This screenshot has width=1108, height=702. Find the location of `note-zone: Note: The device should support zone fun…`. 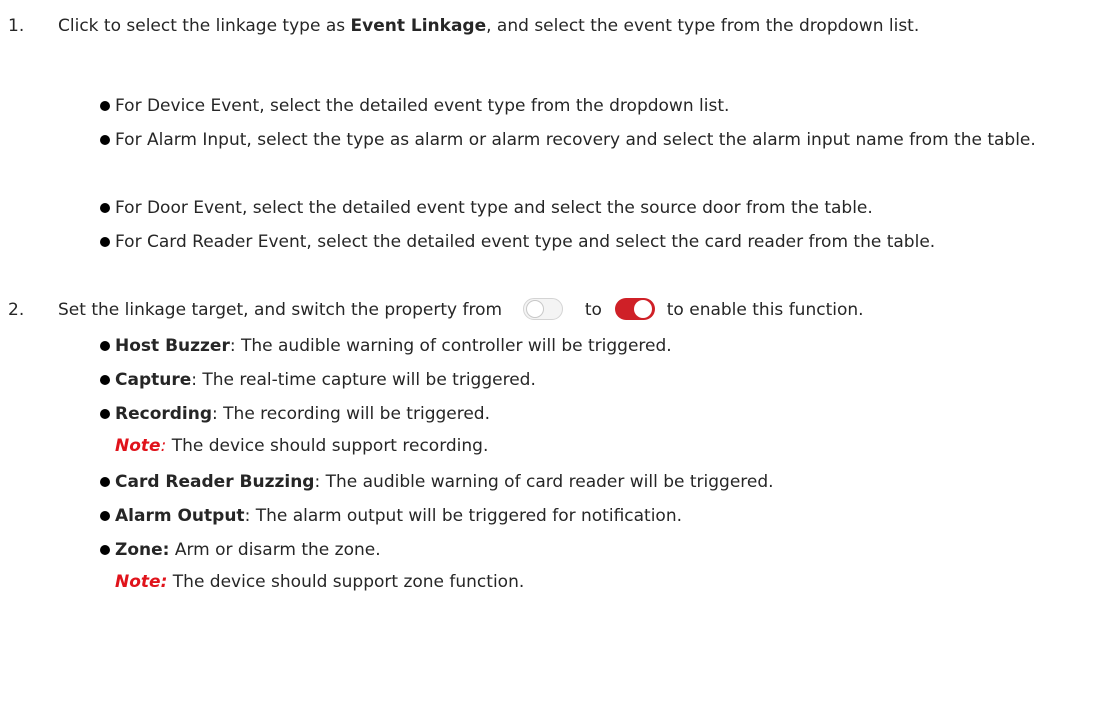

note-zone: Note: The device should support zone fun… is located at coordinates (320, 582).